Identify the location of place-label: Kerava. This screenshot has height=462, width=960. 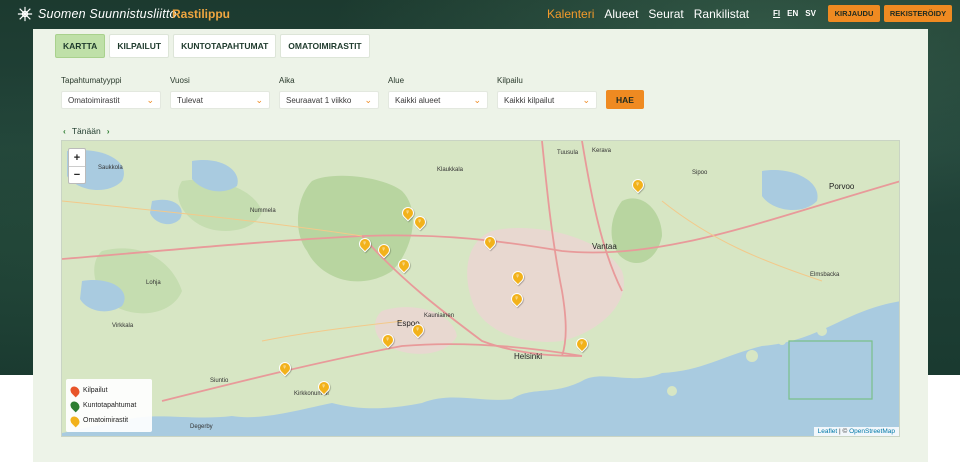
(602, 151).